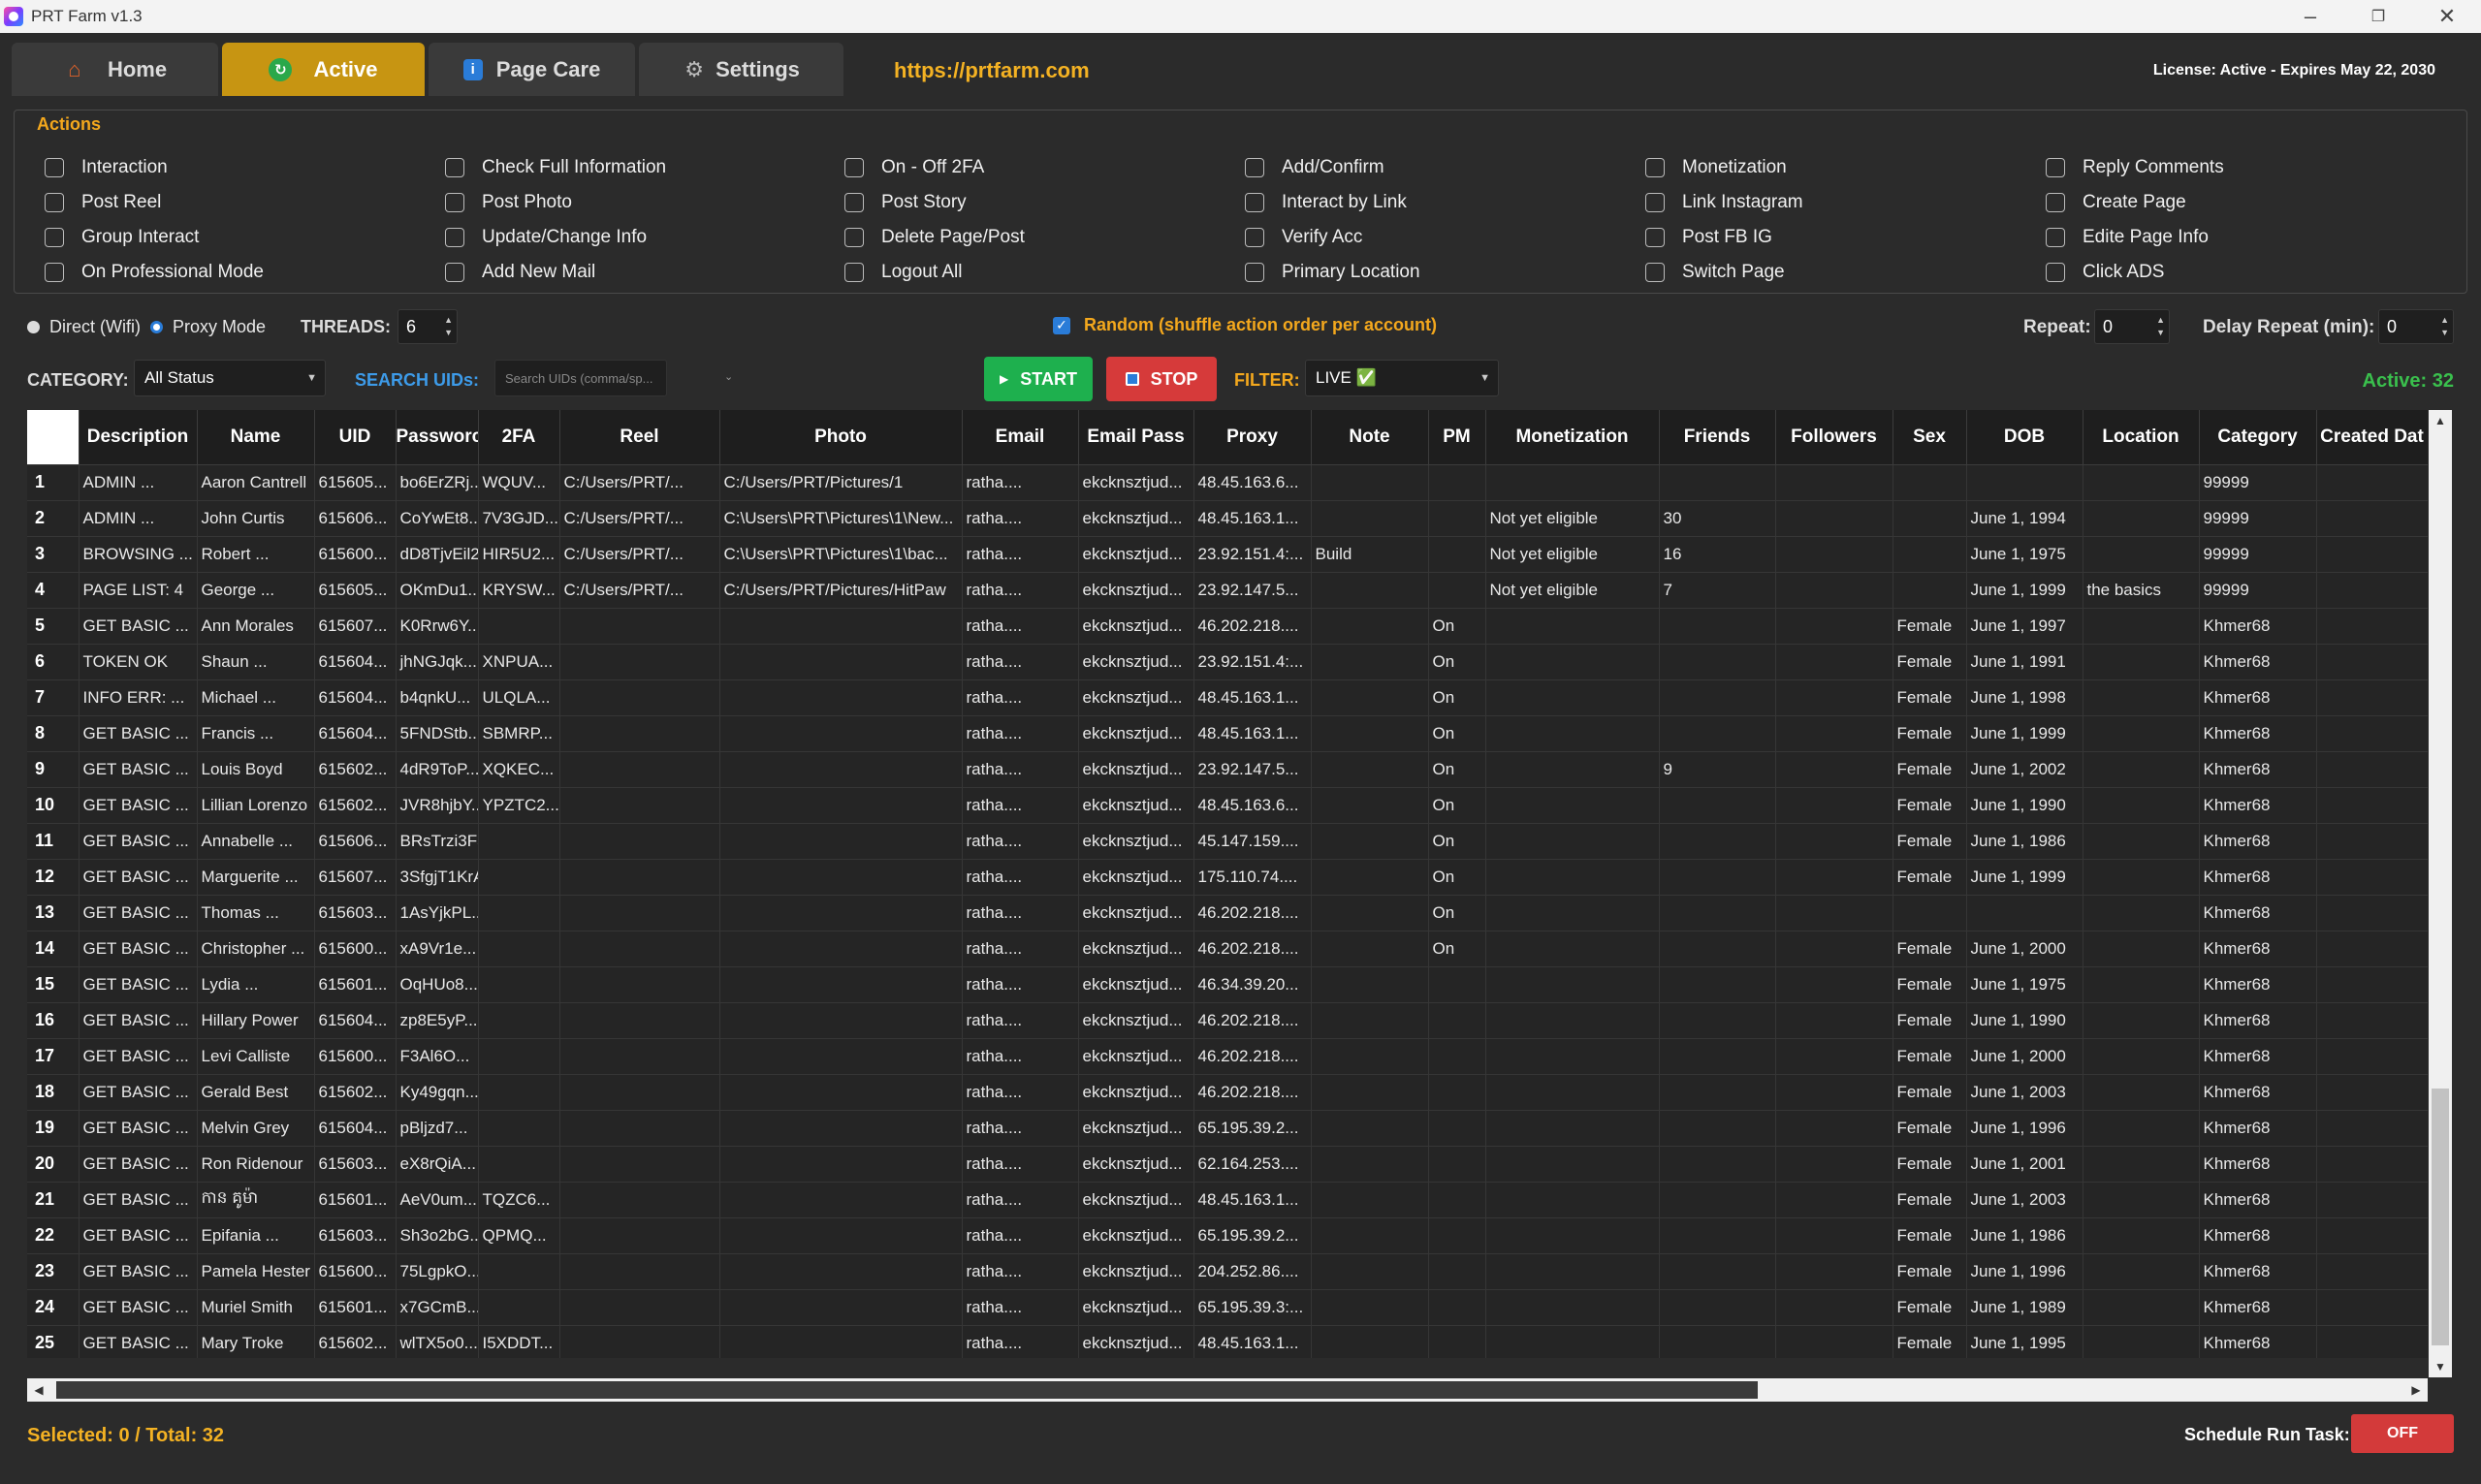 The image size is (2481, 1484). What do you see at coordinates (53, 438) in the screenshot?
I see `select-all-header` at bounding box center [53, 438].